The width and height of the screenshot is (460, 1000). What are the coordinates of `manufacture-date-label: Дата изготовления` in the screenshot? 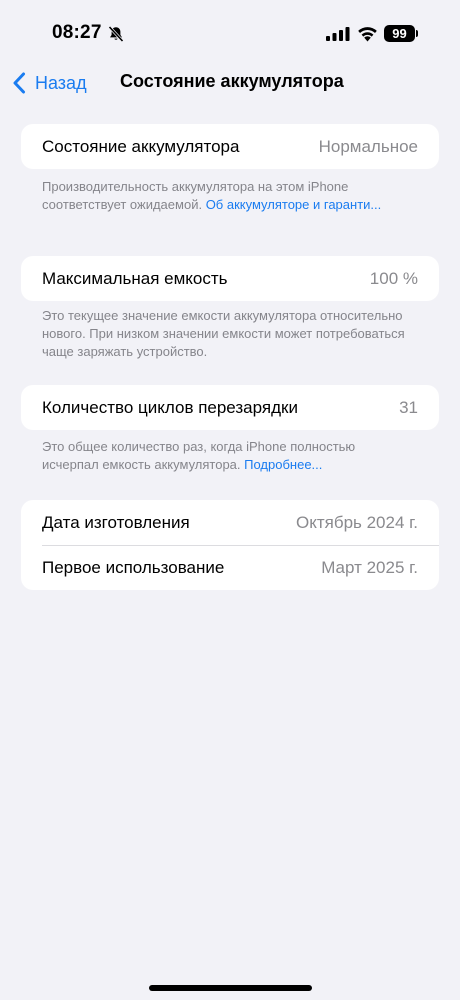 It's located at (116, 522).